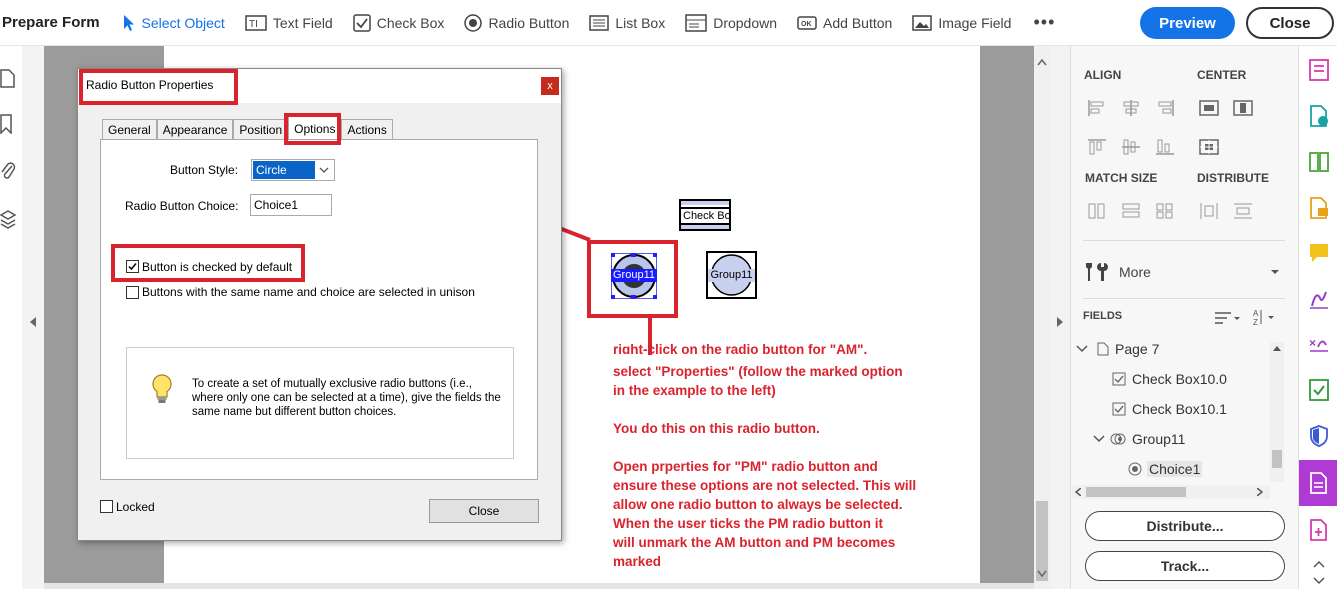 Image resolution: width=1337 pixels, height=589 pixels. Describe the element at coordinates (312, 129) in the screenshot. I see `annotation-box-options-tab` at that location.